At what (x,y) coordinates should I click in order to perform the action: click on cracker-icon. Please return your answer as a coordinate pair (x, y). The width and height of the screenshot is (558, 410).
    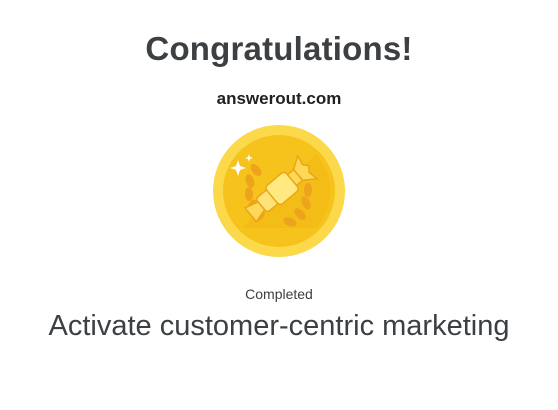
    Looking at the image, I should click on (279, 191).